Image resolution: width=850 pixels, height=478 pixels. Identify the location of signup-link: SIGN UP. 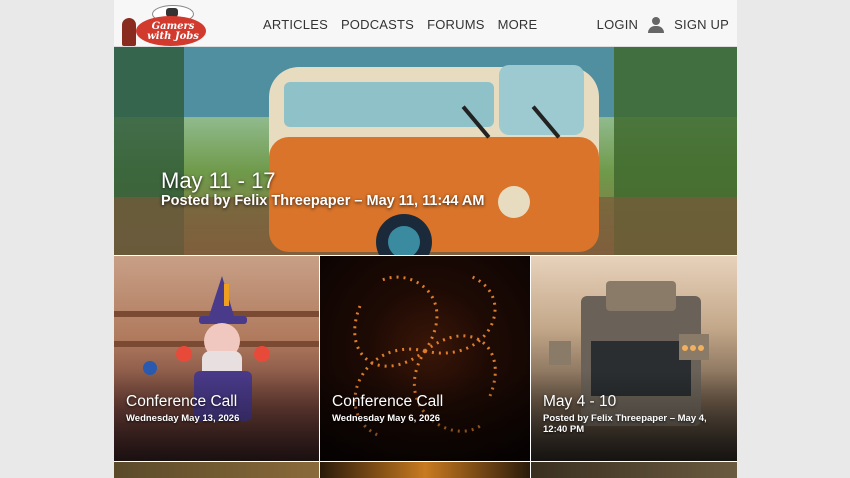
(701, 25).